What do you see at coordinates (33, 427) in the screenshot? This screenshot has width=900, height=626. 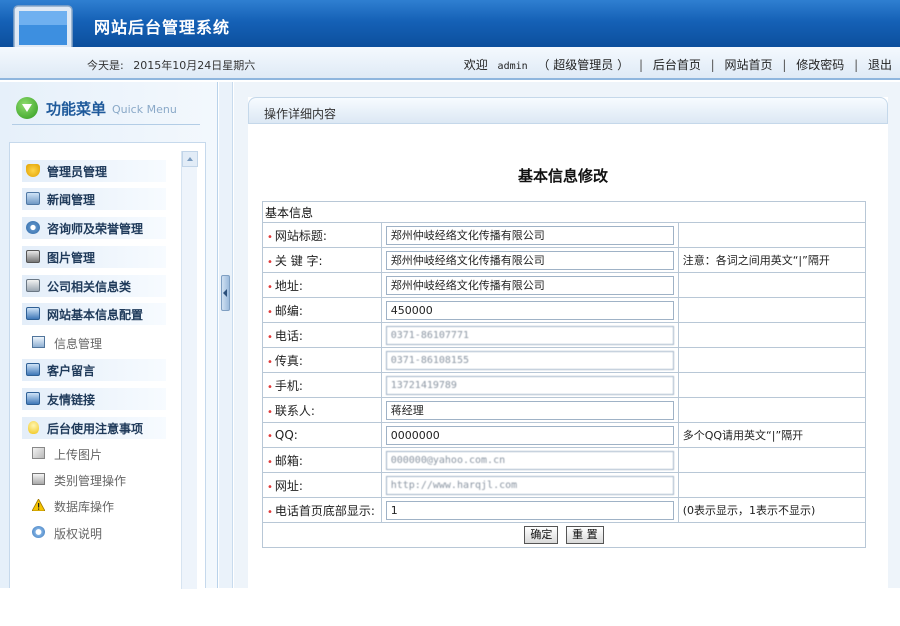 I see `bulb-icon` at bounding box center [33, 427].